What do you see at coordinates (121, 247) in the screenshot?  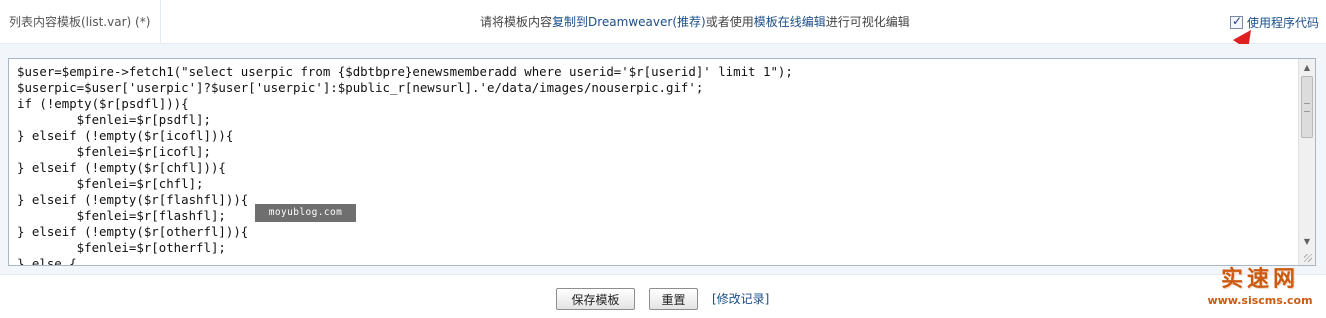 I see `code-line: $fenlei=$r[otherfl];` at bounding box center [121, 247].